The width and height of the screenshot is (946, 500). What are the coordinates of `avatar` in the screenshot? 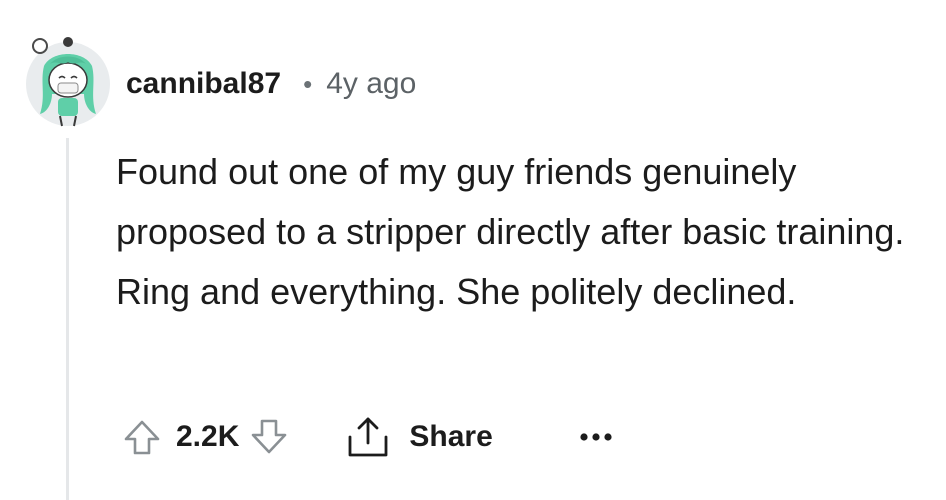 It's located at (68, 82).